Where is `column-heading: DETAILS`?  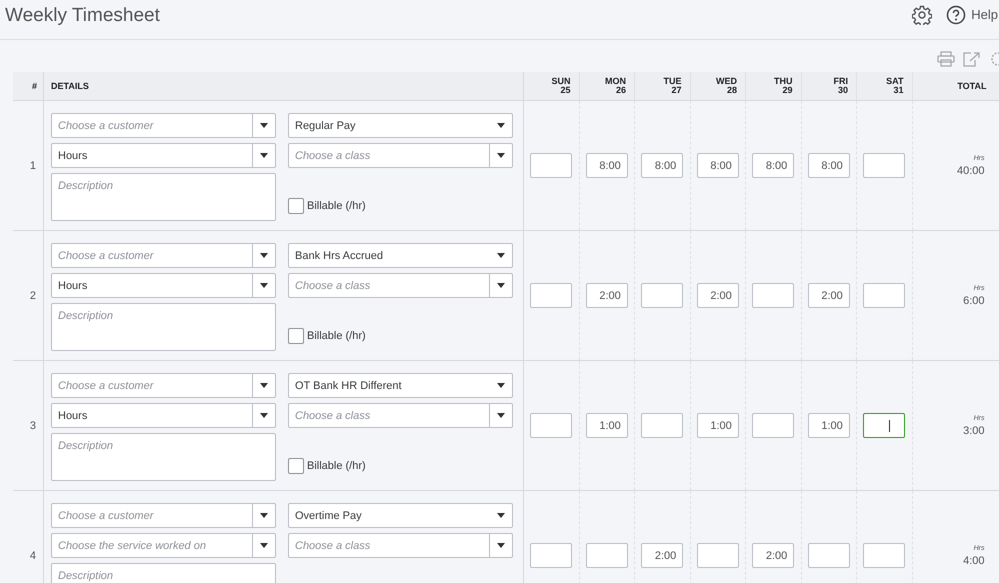 column-heading: DETAILS is located at coordinates (284, 86).